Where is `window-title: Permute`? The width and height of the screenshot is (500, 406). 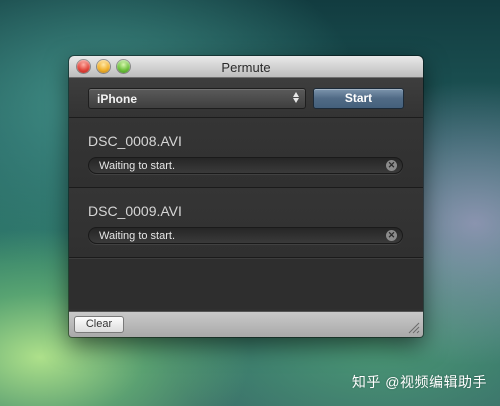
window-title: Permute is located at coordinates (246, 67).